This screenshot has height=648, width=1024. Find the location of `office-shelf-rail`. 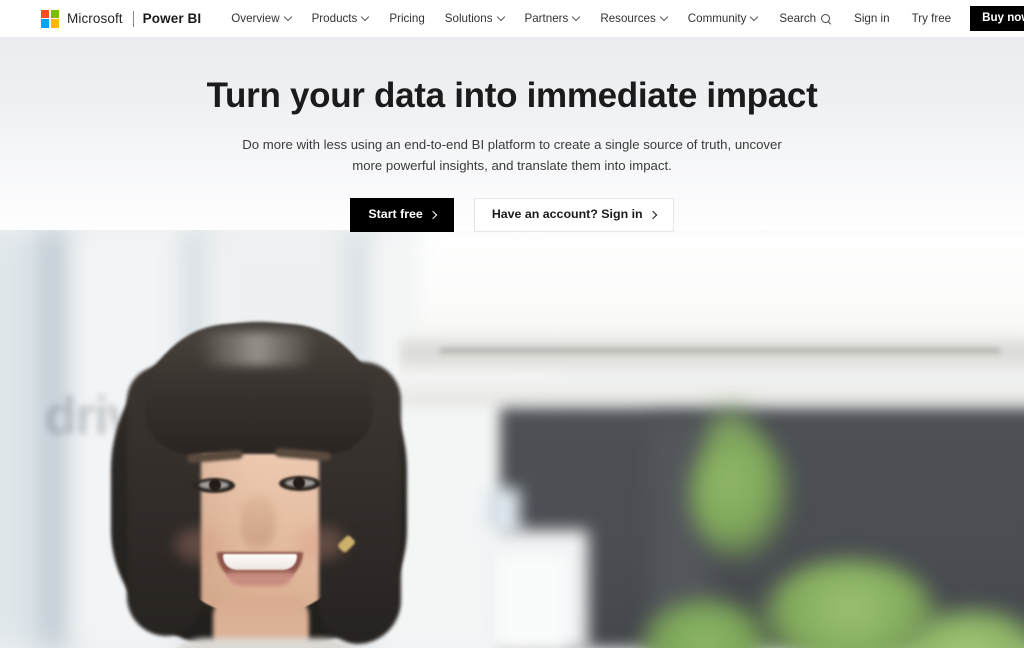

office-shelf-rail is located at coordinates (712, 355).